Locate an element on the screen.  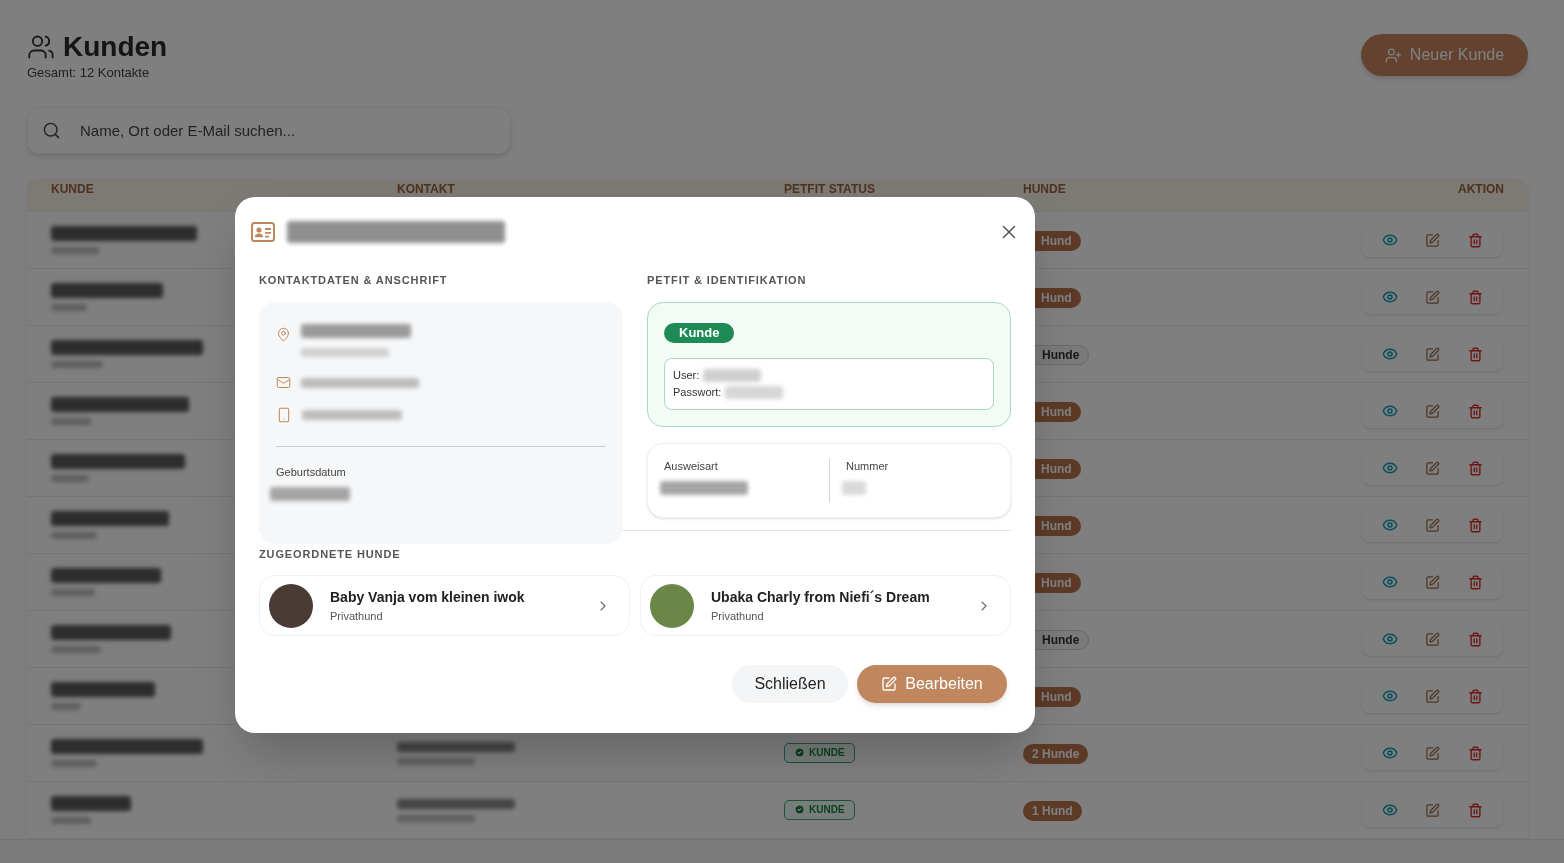
section-heading: ZUGEORDNETE HUNDE is located at coordinates (330, 554).